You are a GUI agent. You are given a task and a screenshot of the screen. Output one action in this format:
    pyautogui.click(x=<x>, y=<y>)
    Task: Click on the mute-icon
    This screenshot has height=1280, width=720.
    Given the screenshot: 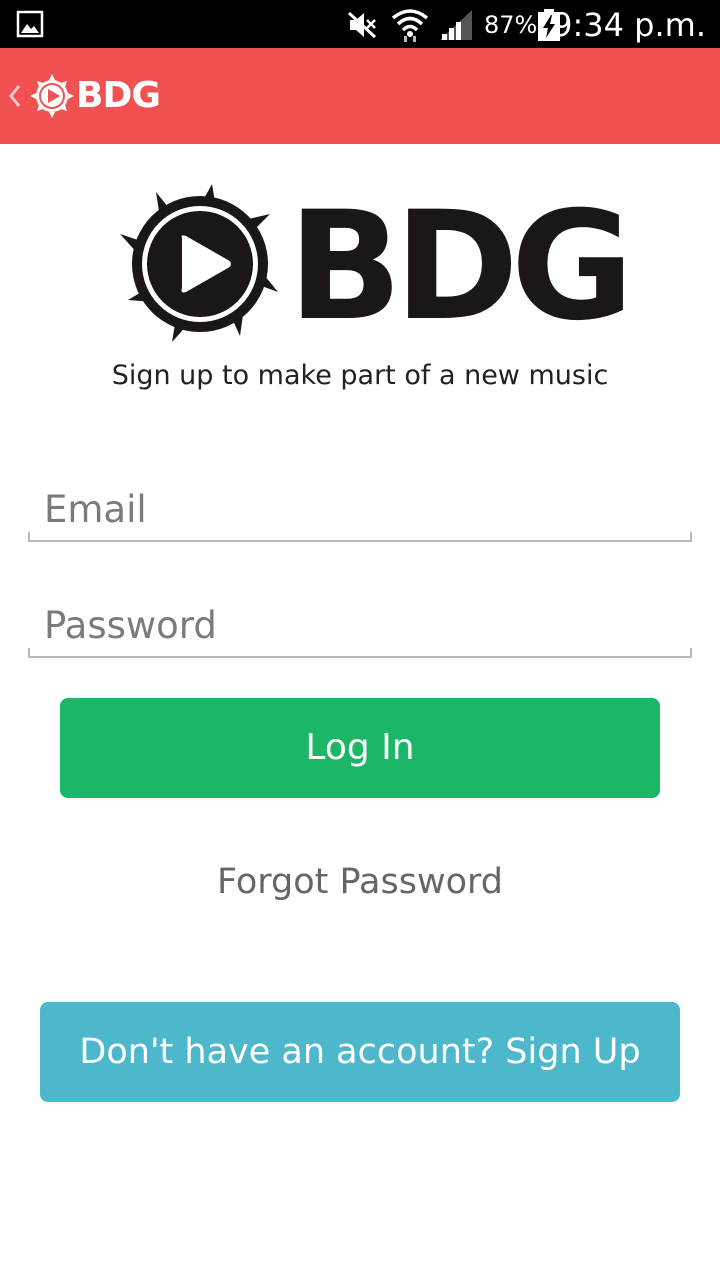 What is the action you would take?
    pyautogui.click(x=362, y=25)
    